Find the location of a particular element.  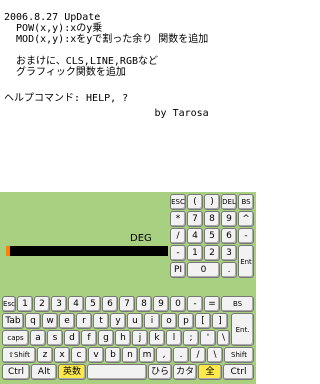

key-7: 7 is located at coordinates (127, 304).